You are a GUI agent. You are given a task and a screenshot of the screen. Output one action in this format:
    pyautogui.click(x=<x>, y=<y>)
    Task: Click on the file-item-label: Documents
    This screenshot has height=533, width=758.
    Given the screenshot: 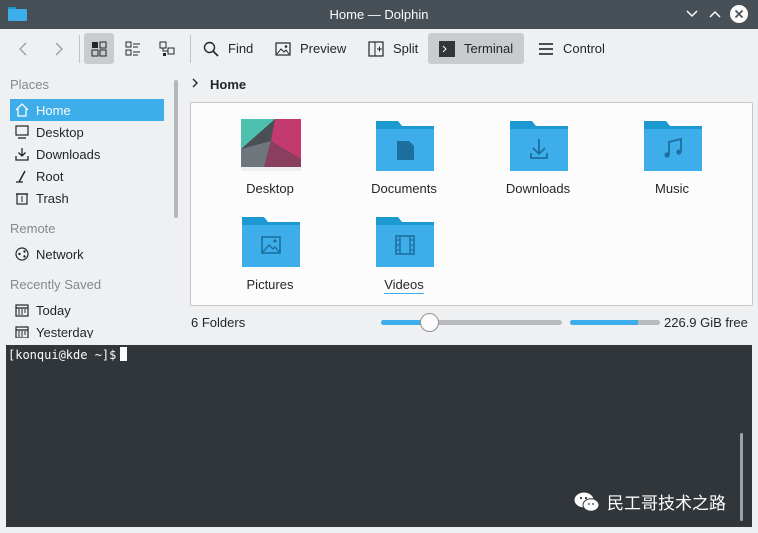 What is the action you would take?
    pyautogui.click(x=404, y=188)
    